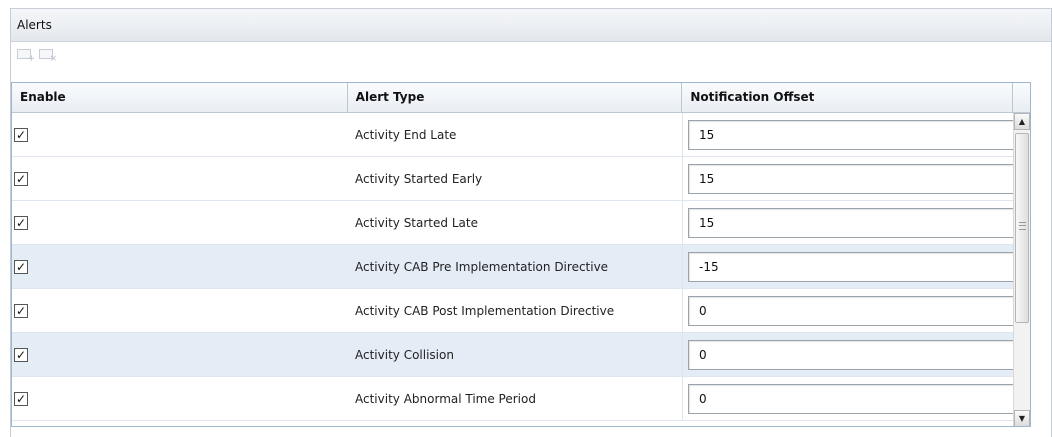 The image size is (1052, 437). I want to click on remove-row-icon: ×, so click(48, 56).